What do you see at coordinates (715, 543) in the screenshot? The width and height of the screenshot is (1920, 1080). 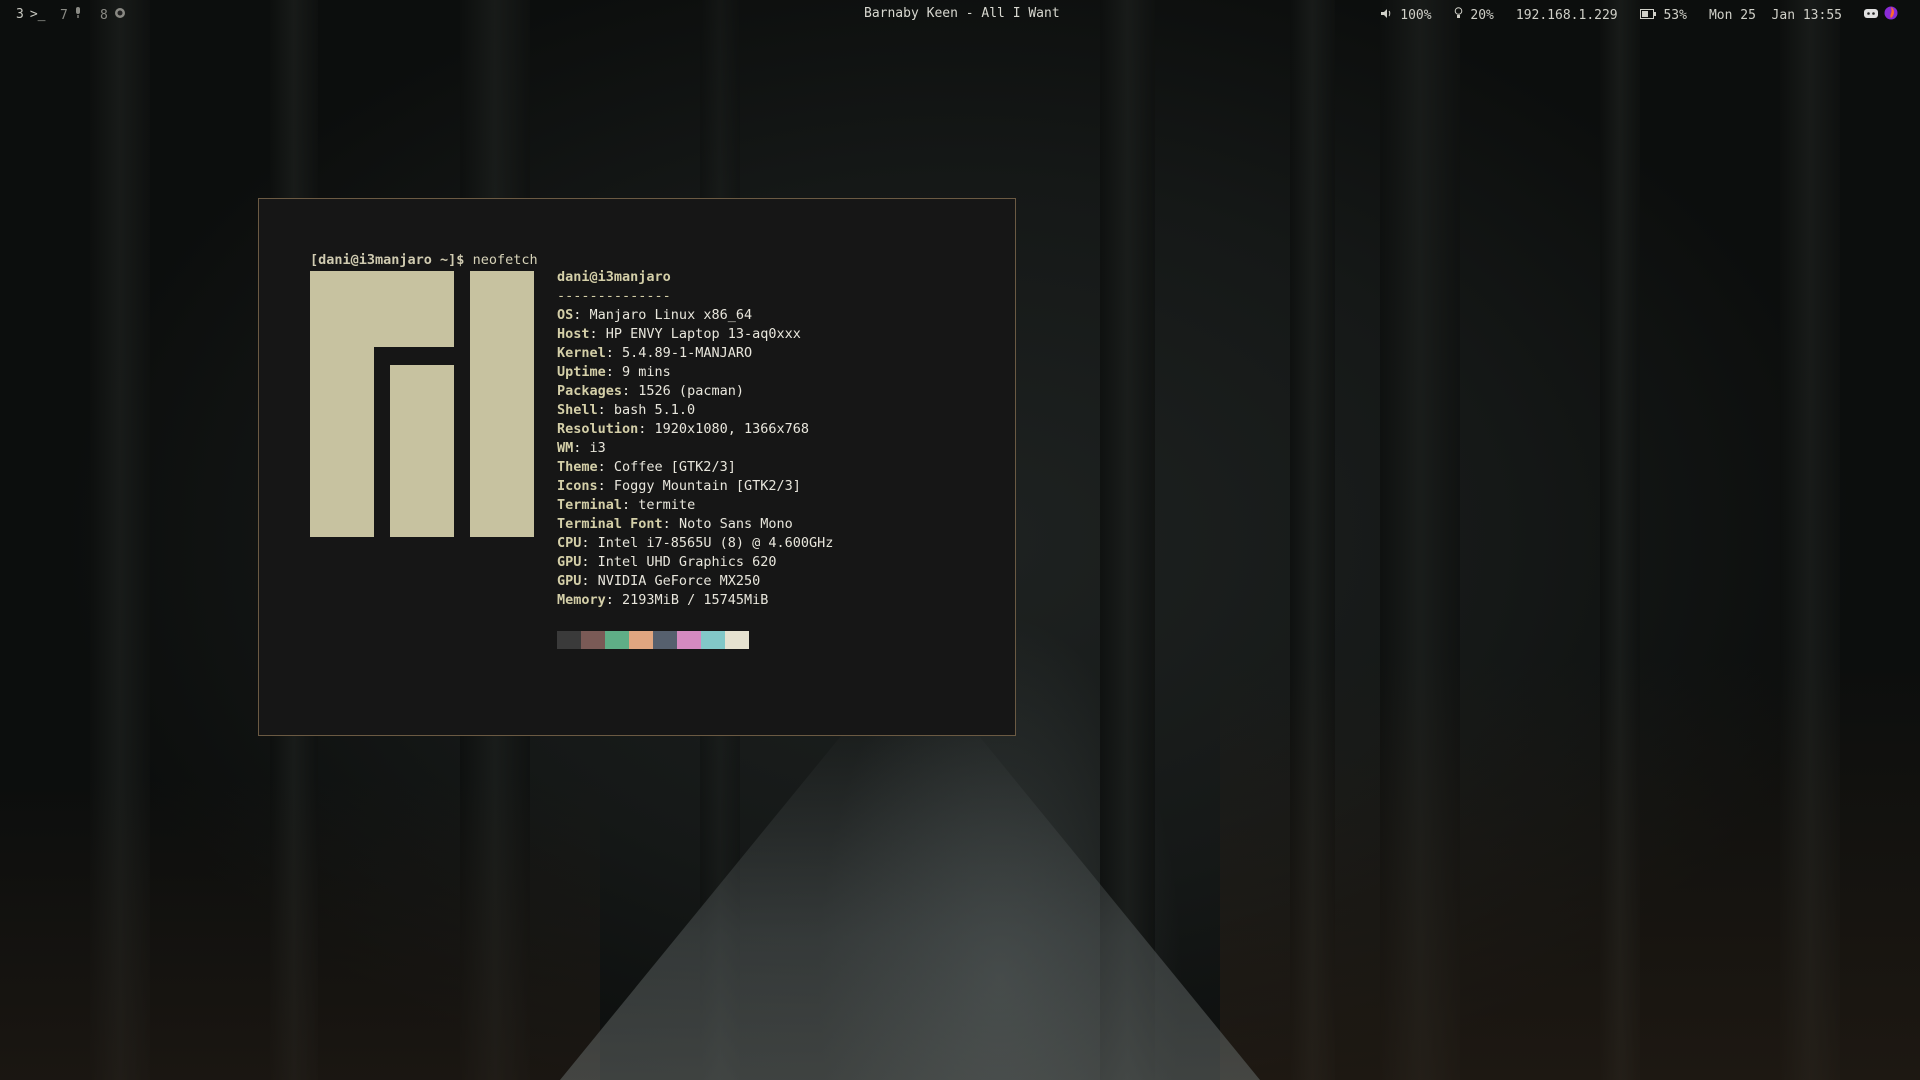 I see `info-value: Intel i7-8565U (8) @ 4.600GHz` at bounding box center [715, 543].